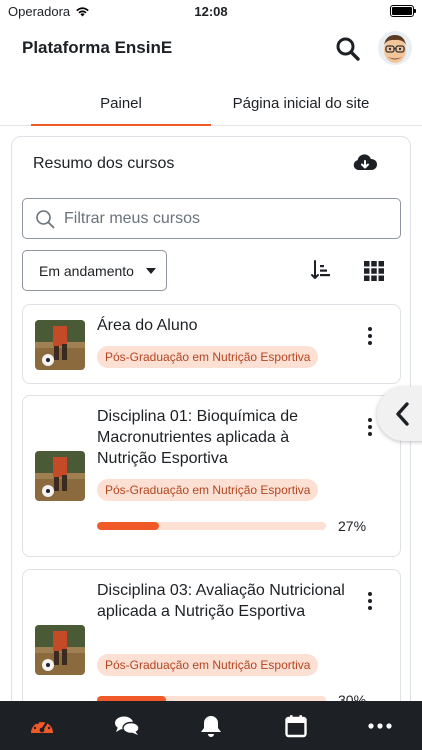  I want to click on status-time: 12:08, so click(211, 11).